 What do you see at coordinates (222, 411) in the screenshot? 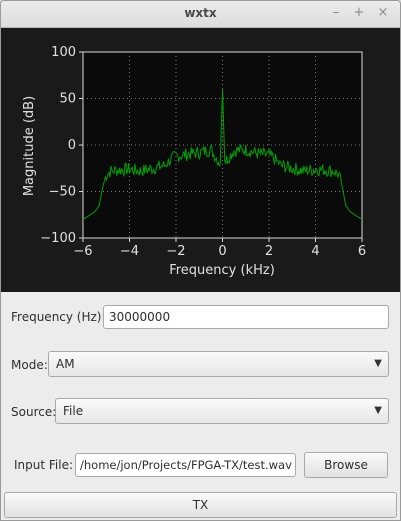
I see `source-select: File ▼` at bounding box center [222, 411].